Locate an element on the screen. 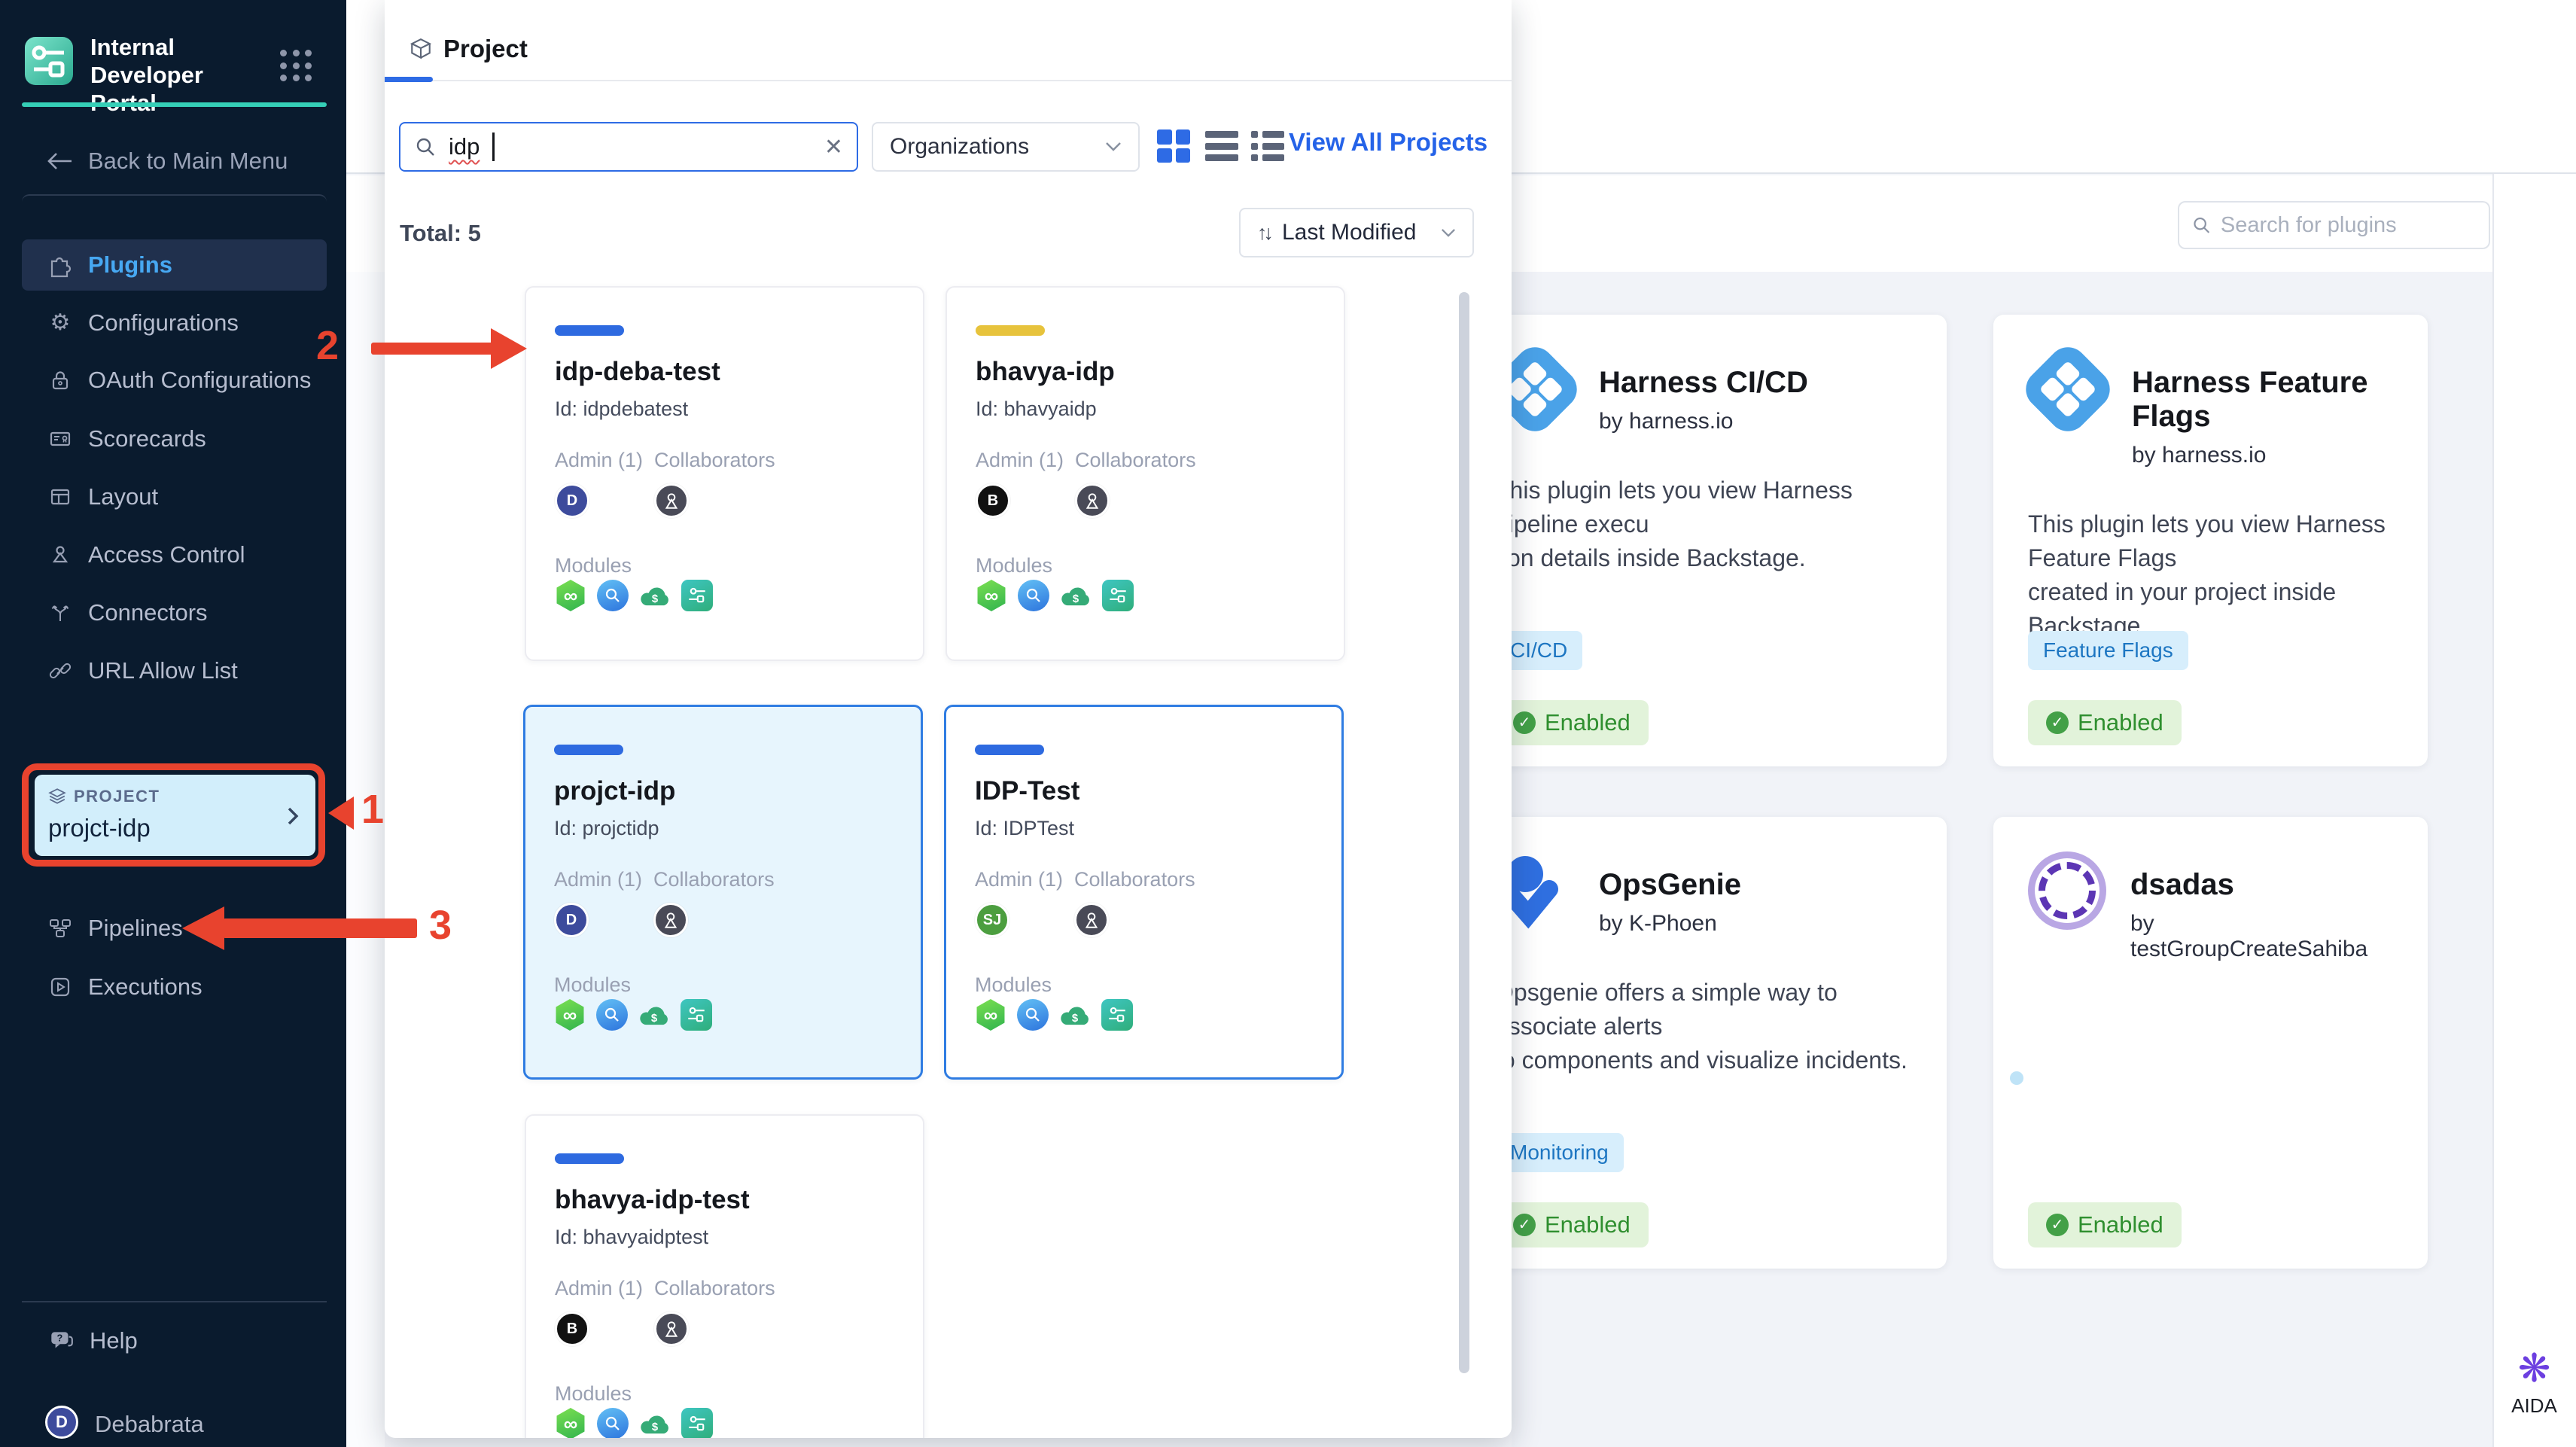 The width and height of the screenshot is (2576, 1447). plugins-search-input is located at coordinates (2348, 225).